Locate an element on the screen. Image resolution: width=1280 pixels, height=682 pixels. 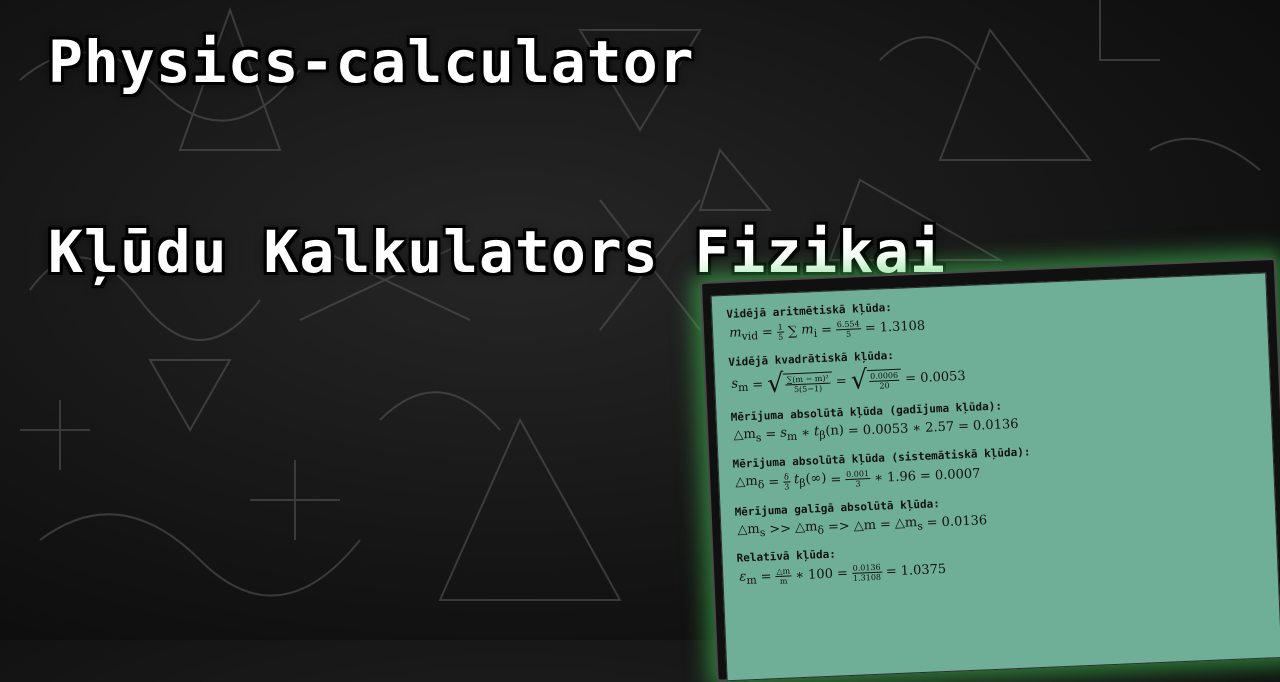
fraction-denominator: 5(5−1) is located at coordinates (808, 388).